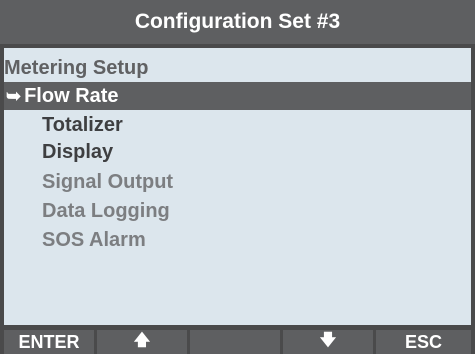  I want to click on esc-button-label: ESC, so click(423, 341).